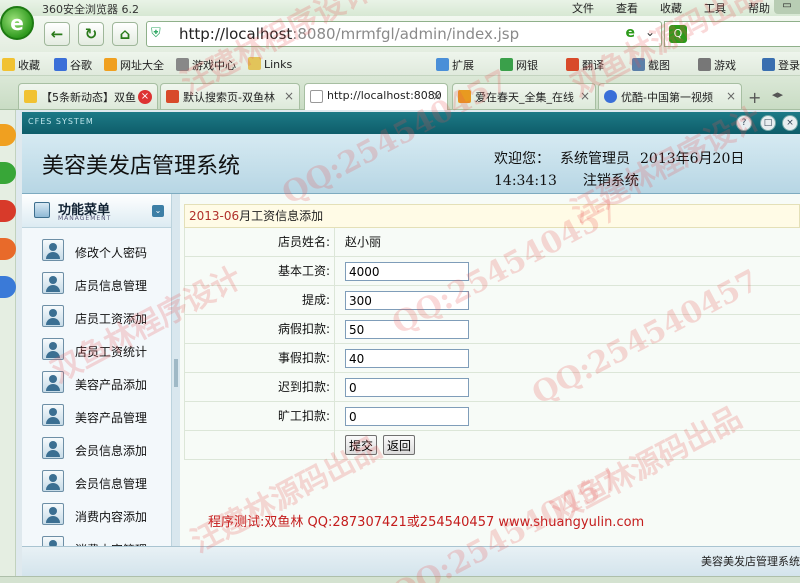 The height and width of the screenshot is (583, 800). Describe the element at coordinates (376, 96) in the screenshot. I see `tab-localhost: http://localhost:8080 ×` at that location.